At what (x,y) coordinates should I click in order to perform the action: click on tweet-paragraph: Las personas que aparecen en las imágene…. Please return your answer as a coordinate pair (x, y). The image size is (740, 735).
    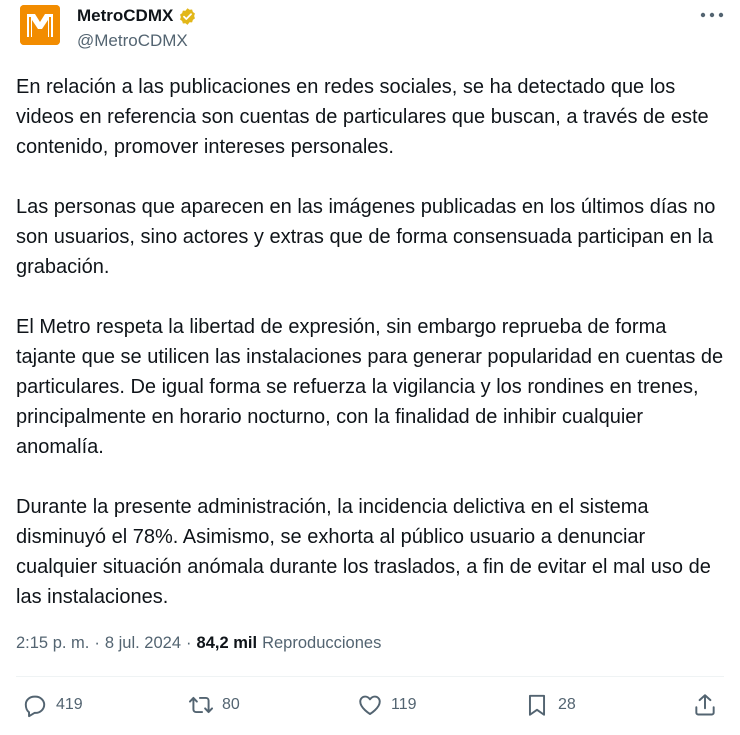
    Looking at the image, I should click on (366, 237).